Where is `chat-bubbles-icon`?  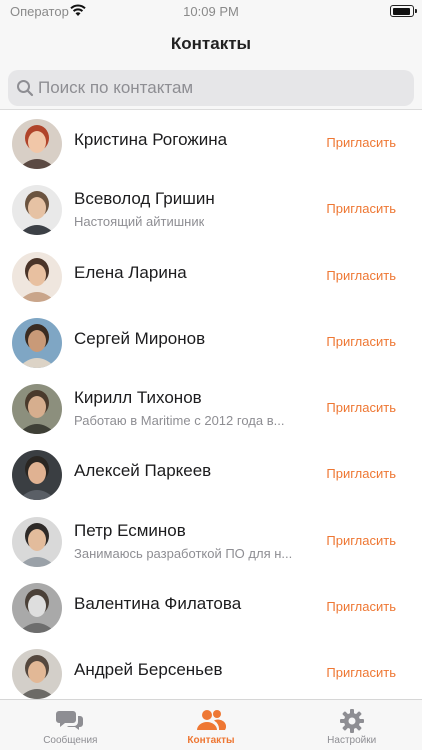
chat-bubbles-icon is located at coordinates (70, 722).